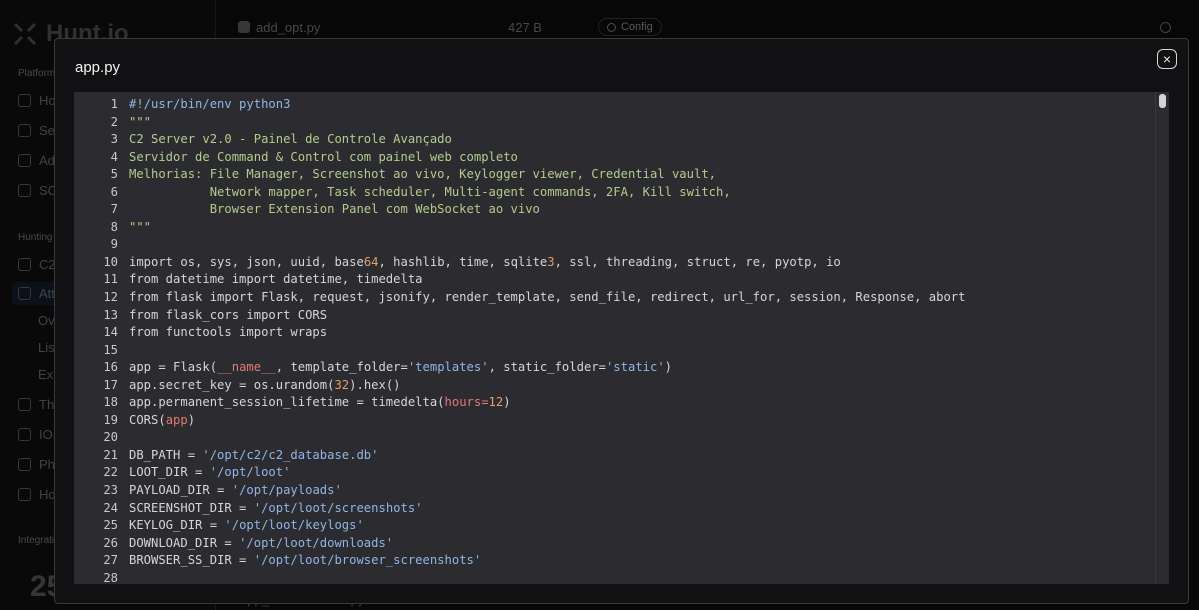 The image size is (1199, 610). Describe the element at coordinates (110, 577) in the screenshot. I see `line-number: 28` at that location.